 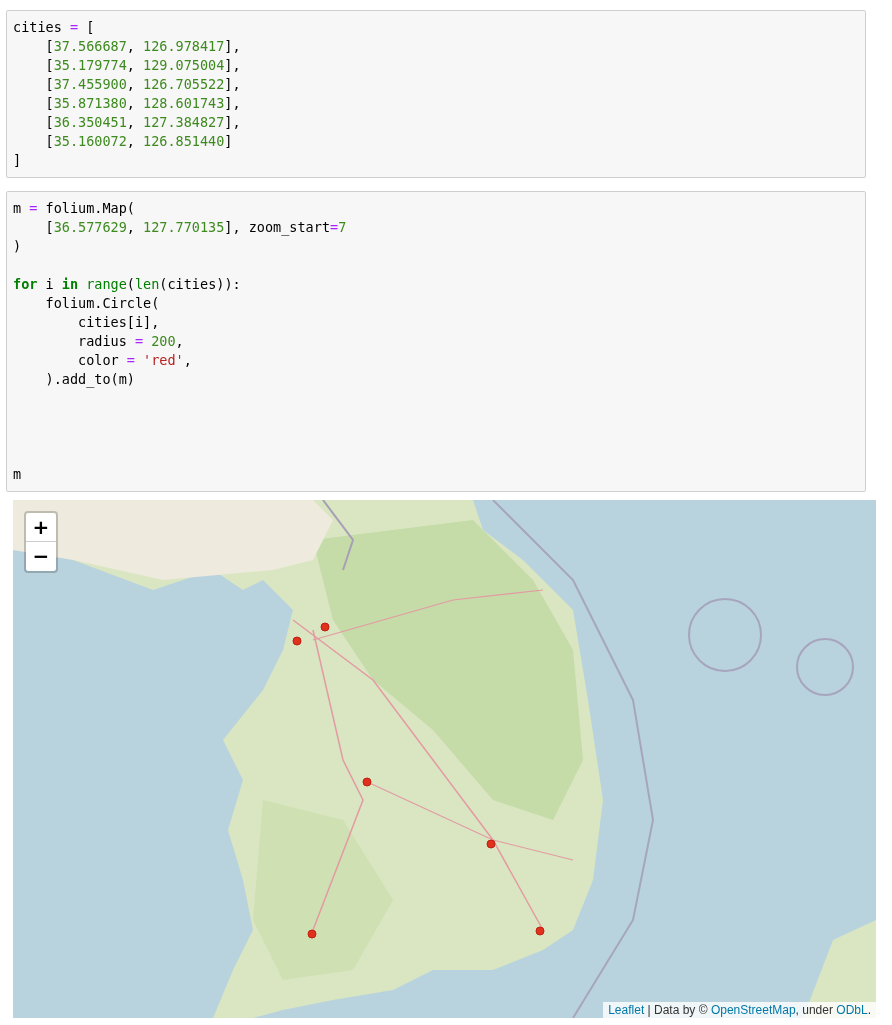 I want to click on code-line: [36.350451, 127.384827],, so click(x=142, y=122).